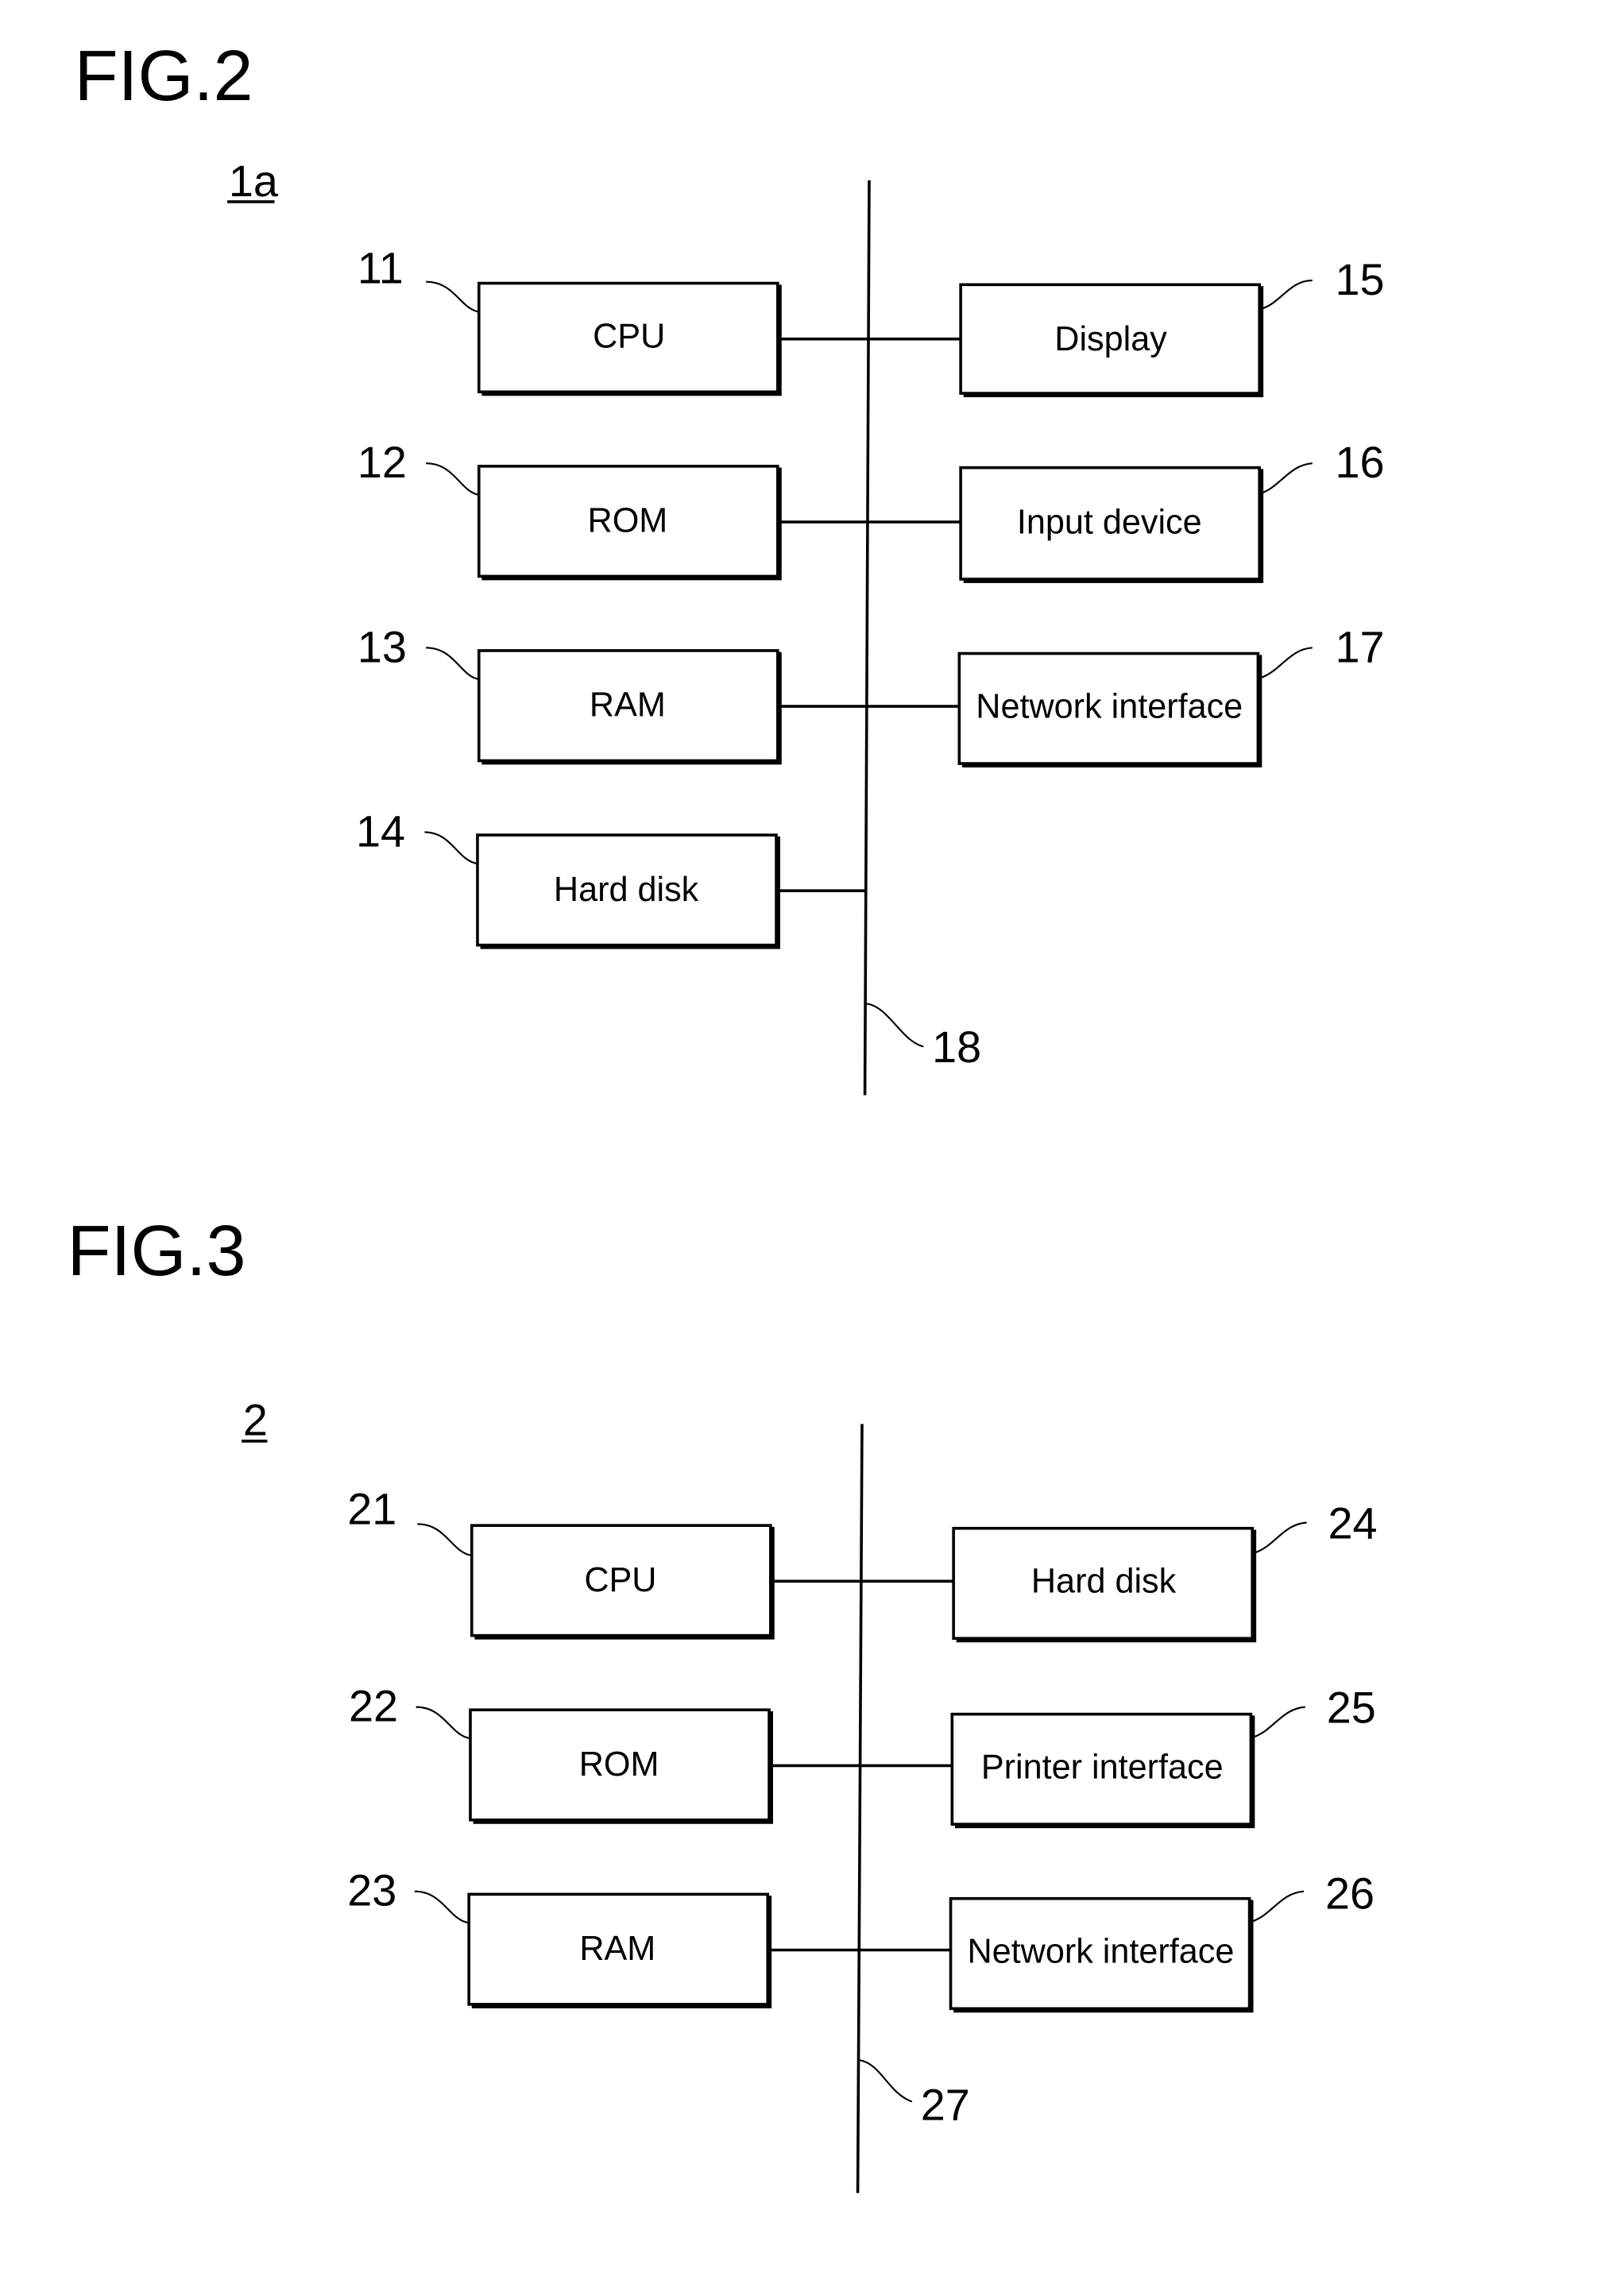 The height and width of the screenshot is (2269, 1624). I want to click on ref-24: 24, so click(1353, 1523).